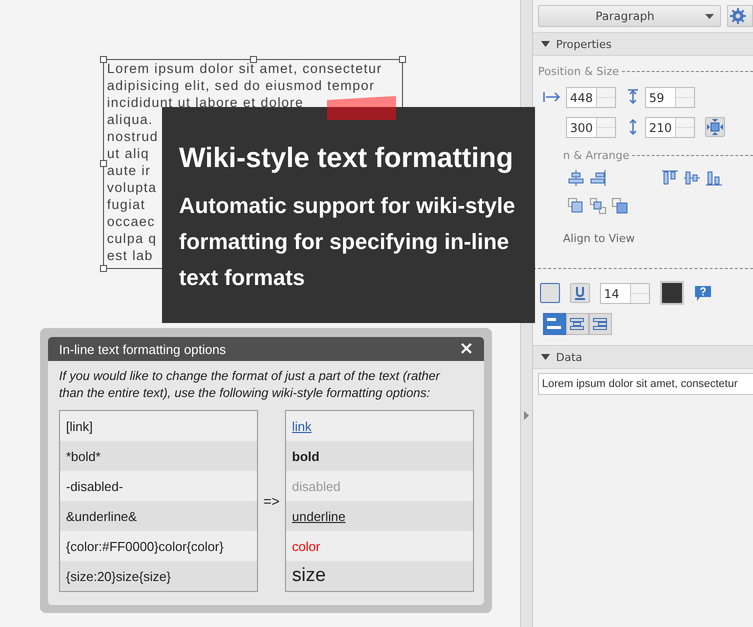  I want to click on table-cell: *bold*, so click(158, 456).